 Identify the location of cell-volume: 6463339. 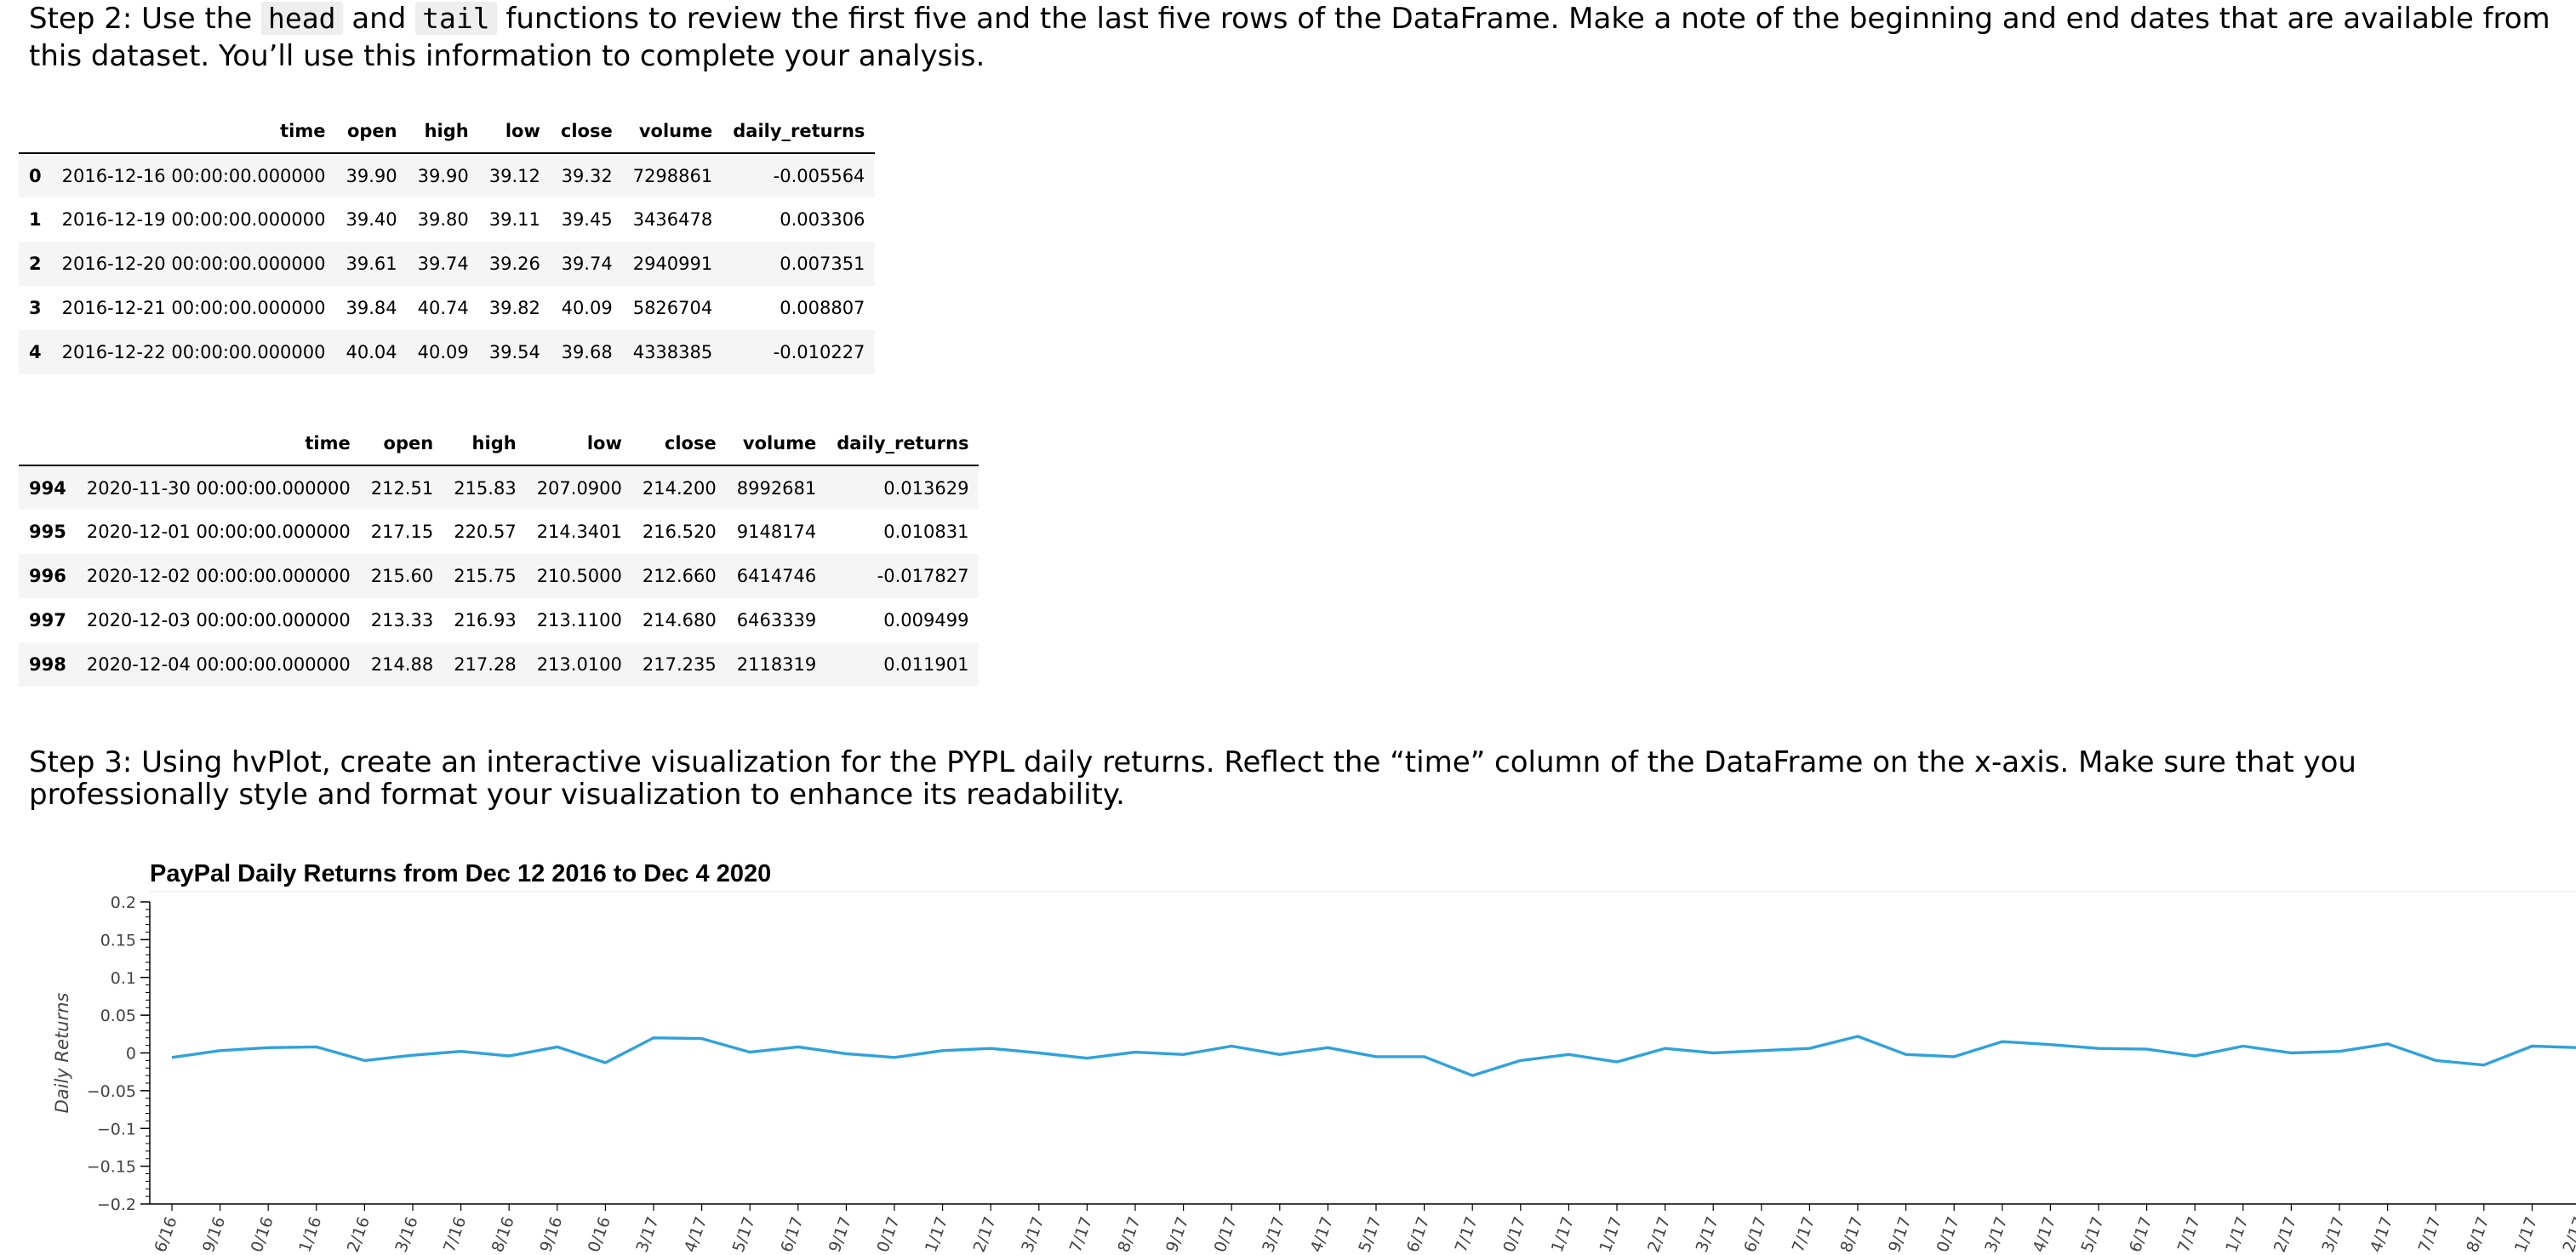
(776, 620).